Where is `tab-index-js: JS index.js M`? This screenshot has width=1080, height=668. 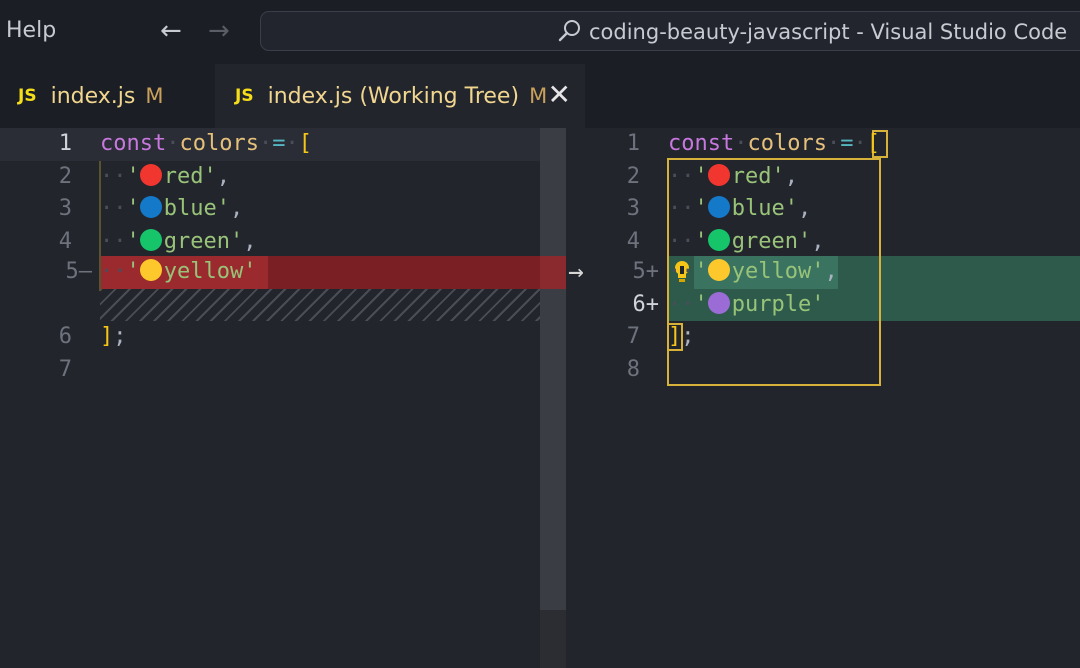
tab-index-js: JS index.js M is located at coordinates (107, 96).